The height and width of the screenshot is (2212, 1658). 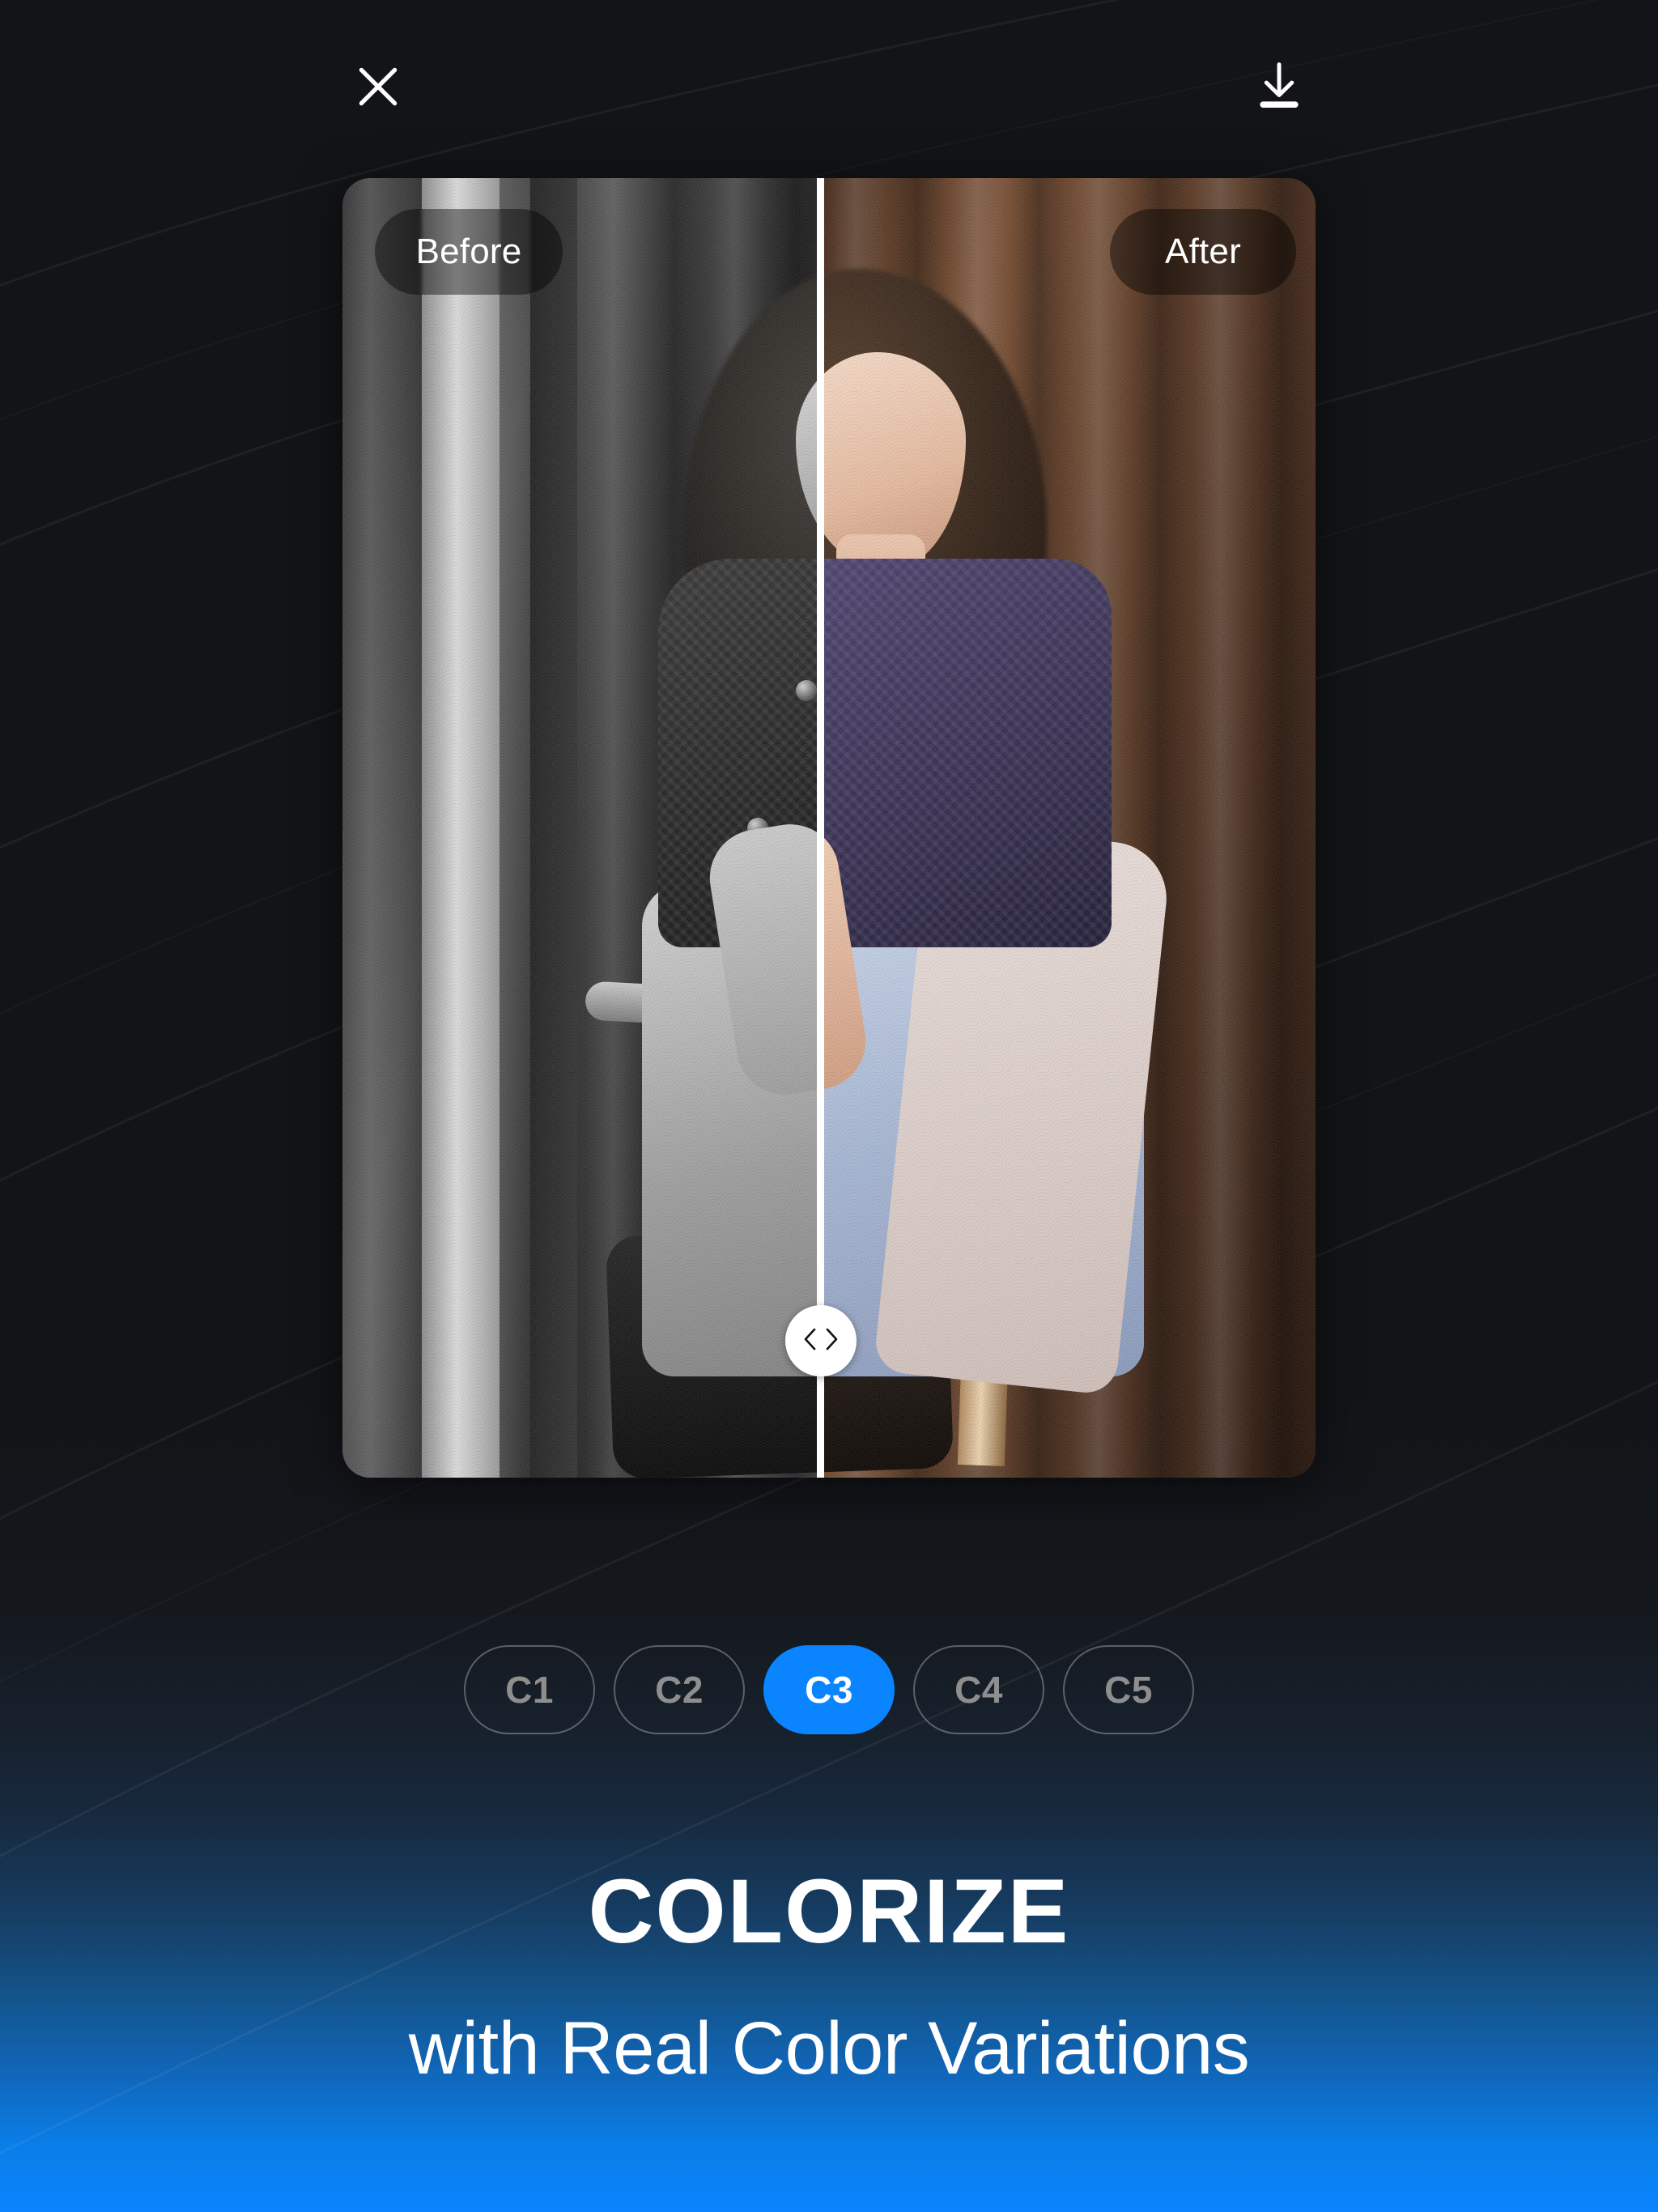 I want to click on close-icon, so click(x=378, y=87).